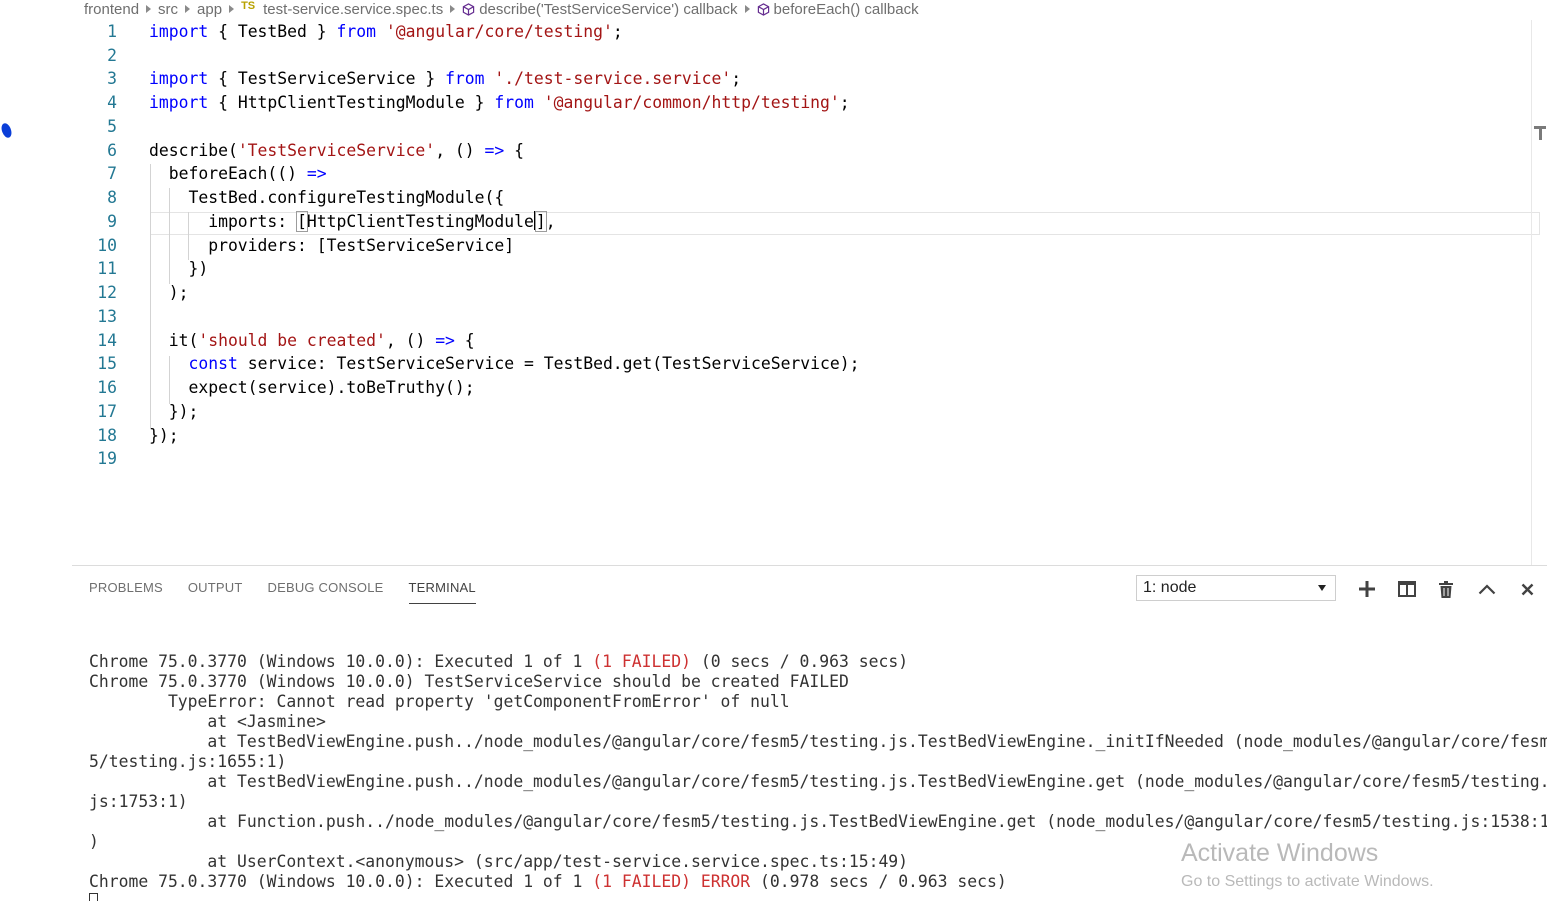  What do you see at coordinates (846, 9) in the screenshot?
I see `breadcrumb-symbol-label: beforeEach() callback` at bounding box center [846, 9].